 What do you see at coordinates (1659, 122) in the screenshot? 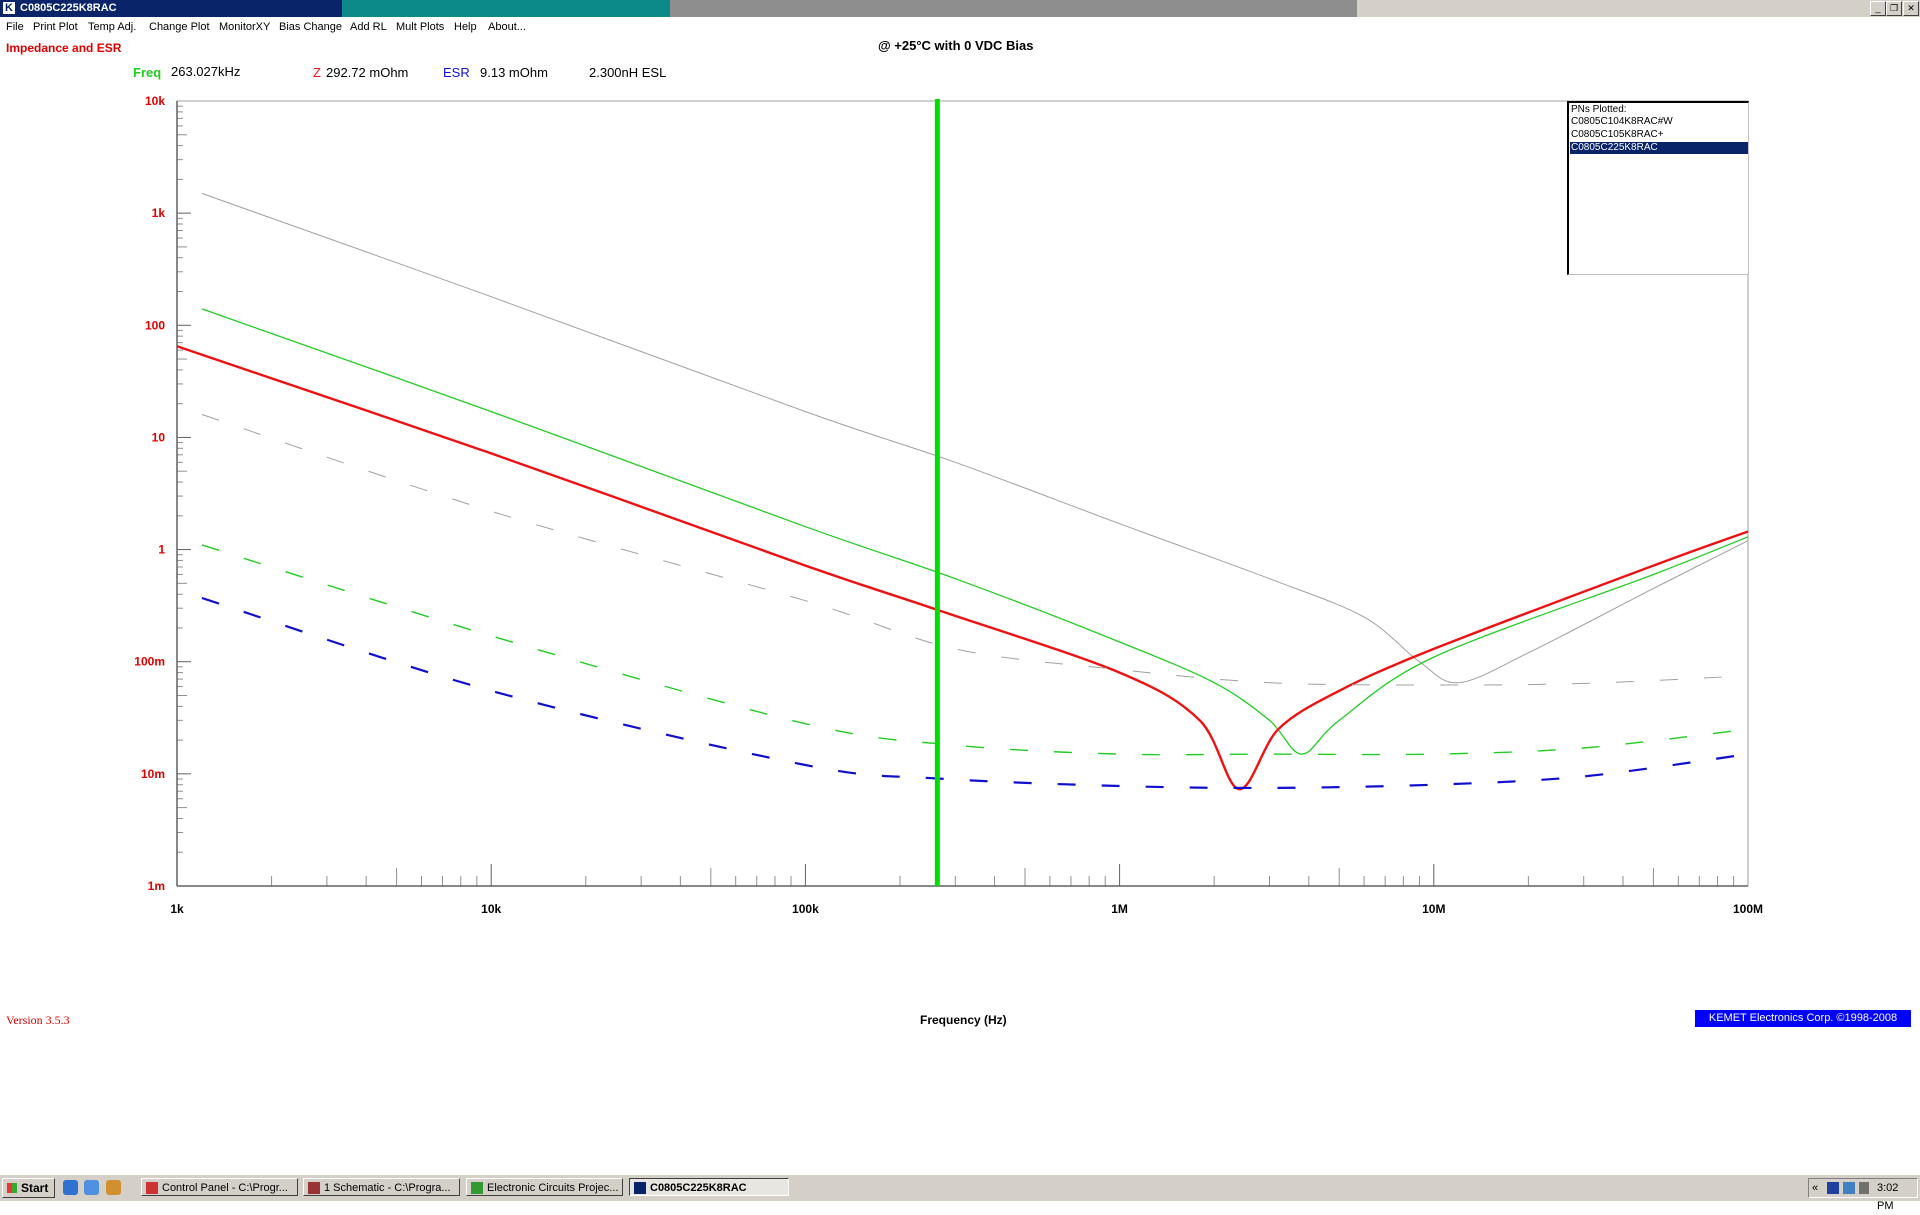
I see `legend-item: C0805C104K8RAC#W` at bounding box center [1659, 122].